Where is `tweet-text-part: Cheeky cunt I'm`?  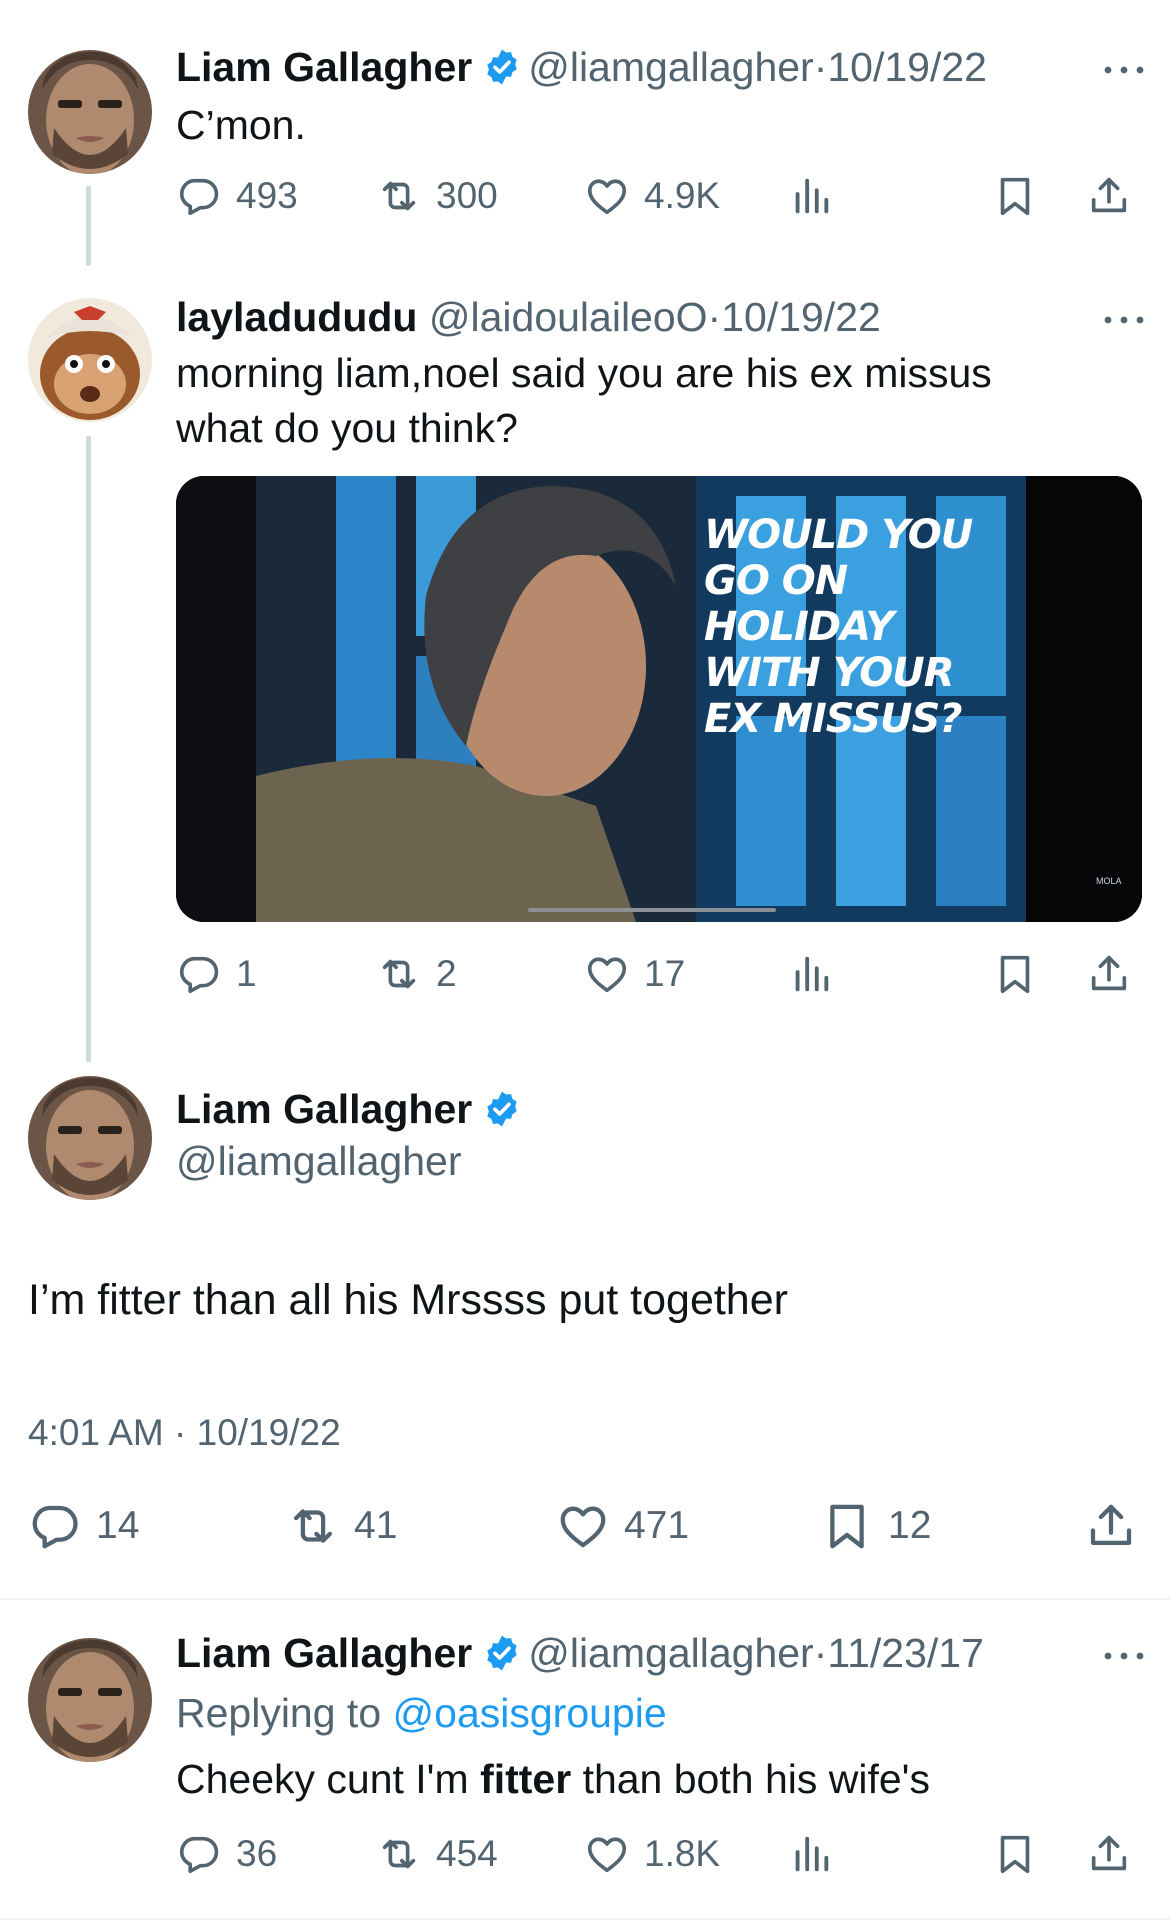
tweet-text-part: Cheeky cunt I'm is located at coordinates (328, 1779).